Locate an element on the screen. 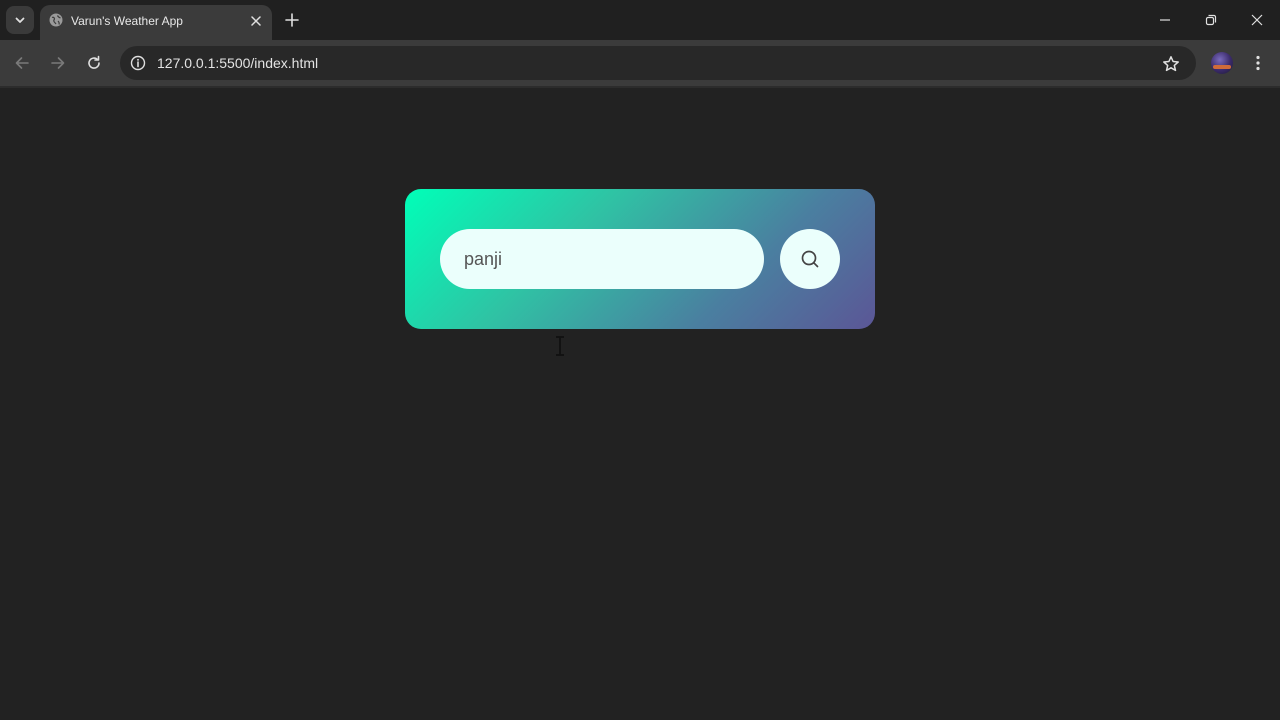 Image resolution: width=1280 pixels, height=720 pixels. profile-avatar is located at coordinates (1222, 63).